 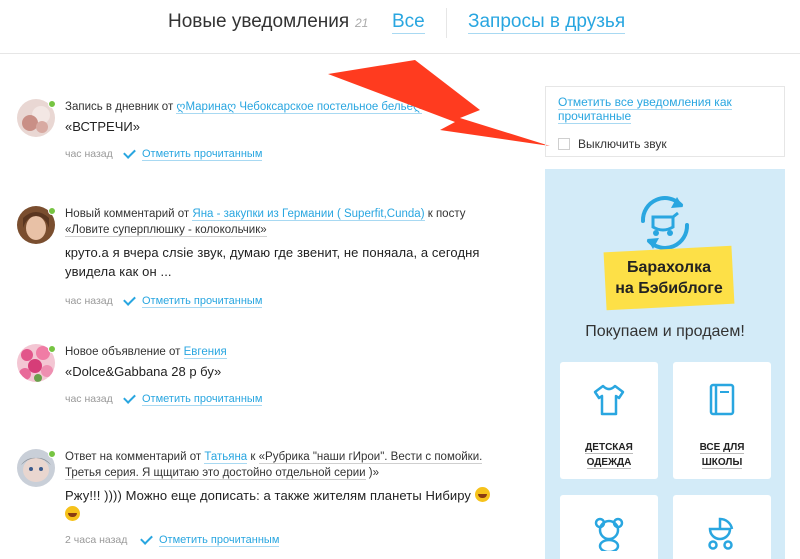 I want to click on mute-sound-checkbox: Выключить звук, so click(x=612, y=144).